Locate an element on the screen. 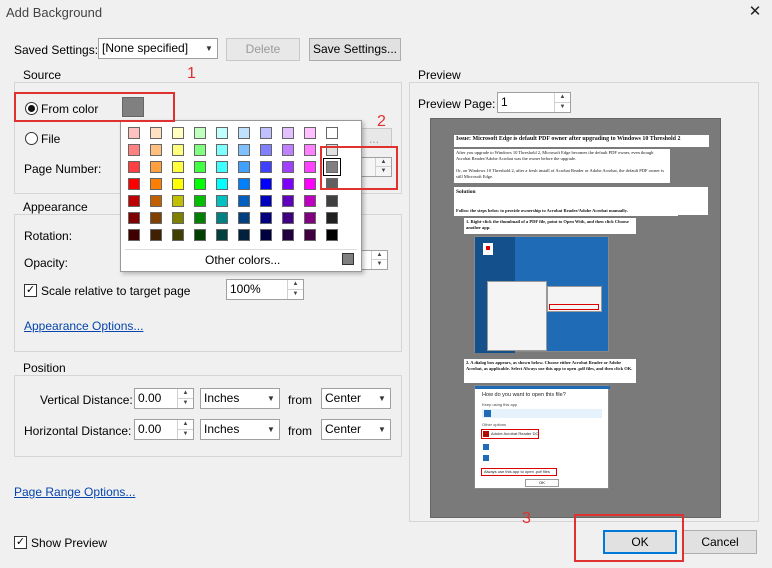  close-icon: ✕ is located at coordinates (755, 12).